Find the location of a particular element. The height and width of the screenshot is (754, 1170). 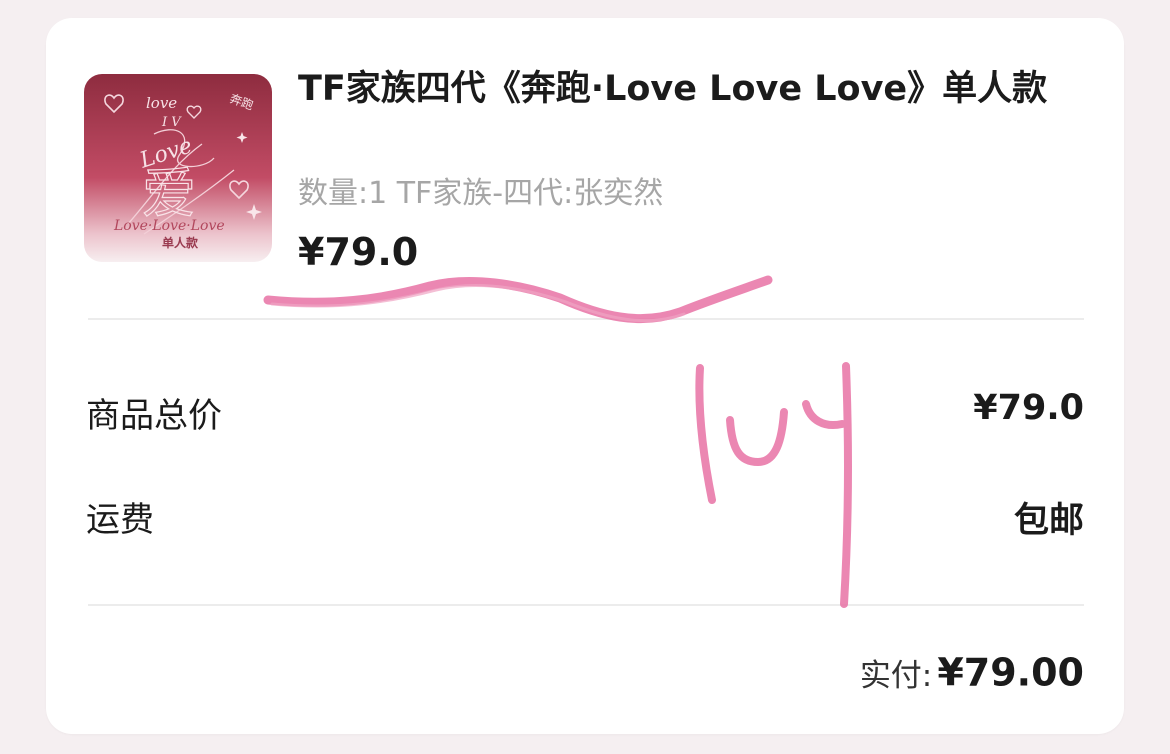

cover-line-text: Love·Love·Love is located at coordinates (169, 226).